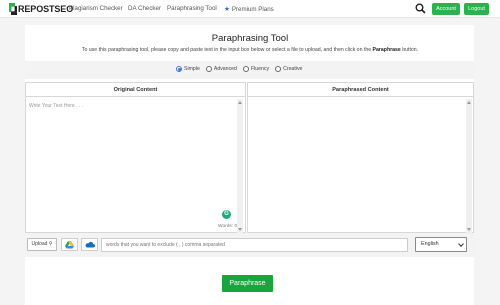 The image size is (500, 305). Describe the element at coordinates (250, 38) in the screenshot. I see `page-title: Paraphrasing Tool` at that location.